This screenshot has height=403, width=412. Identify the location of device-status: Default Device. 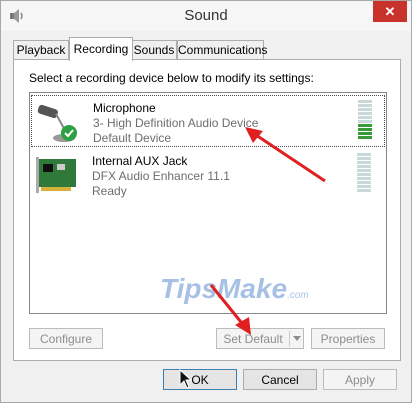
(132, 138).